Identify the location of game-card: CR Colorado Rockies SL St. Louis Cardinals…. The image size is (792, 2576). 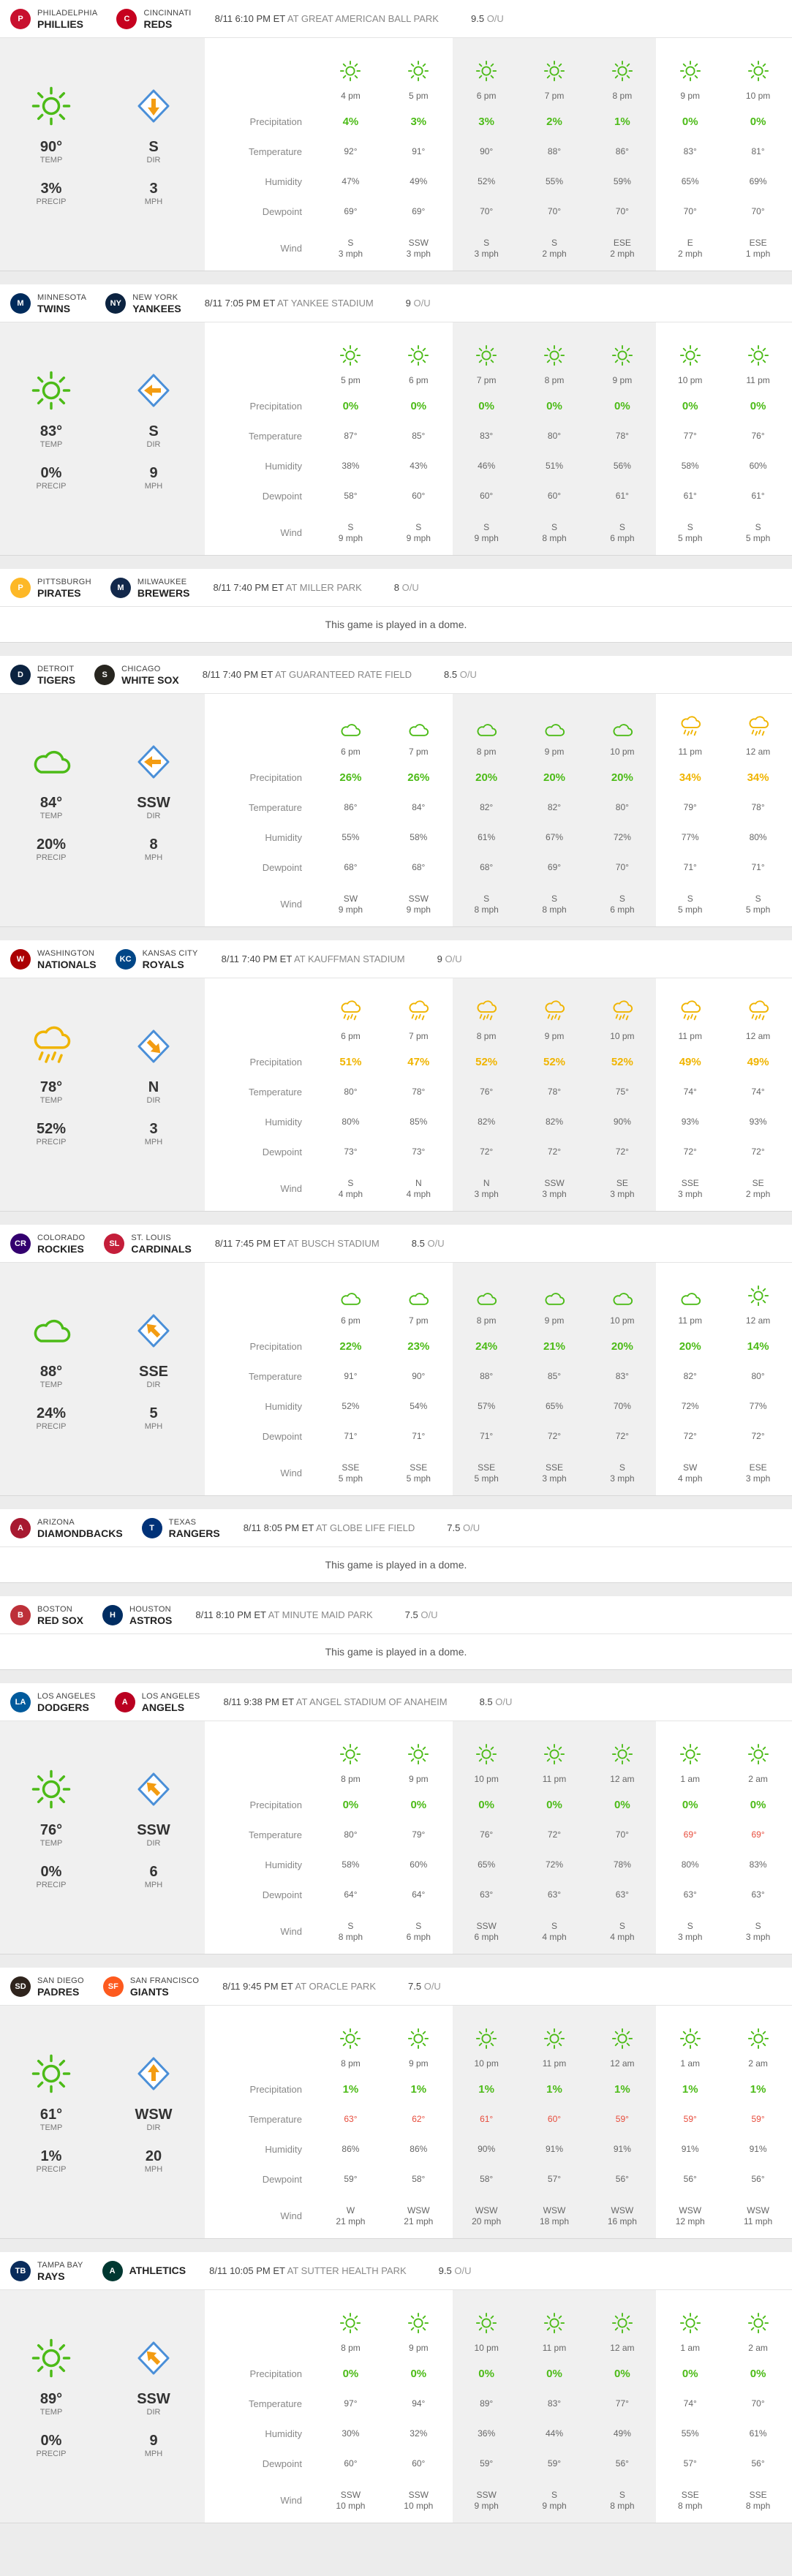
(396, 1360).